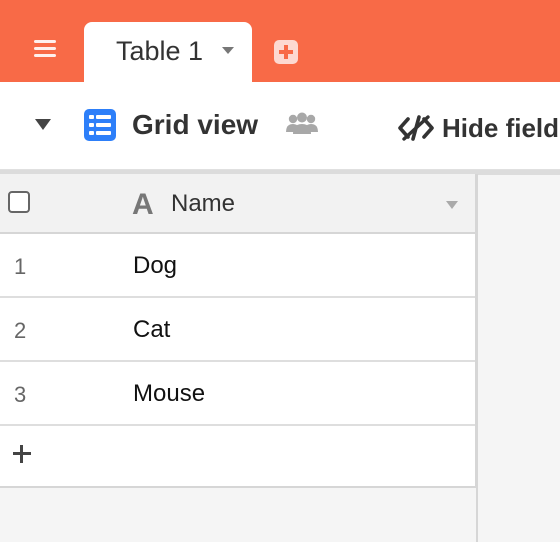  What do you see at coordinates (20, 266) in the screenshot?
I see `row-number: 1` at bounding box center [20, 266].